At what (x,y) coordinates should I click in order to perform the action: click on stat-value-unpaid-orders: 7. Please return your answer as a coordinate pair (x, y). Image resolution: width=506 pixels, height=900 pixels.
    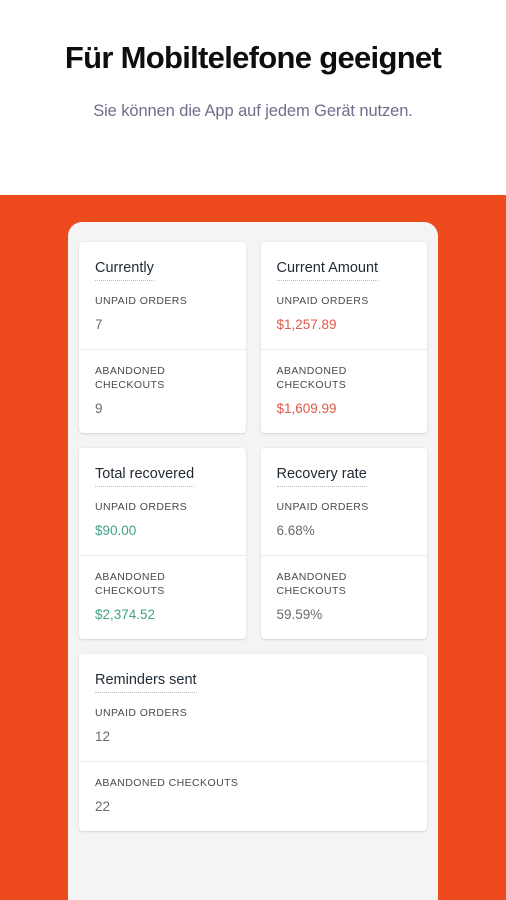
    Looking at the image, I should click on (99, 324).